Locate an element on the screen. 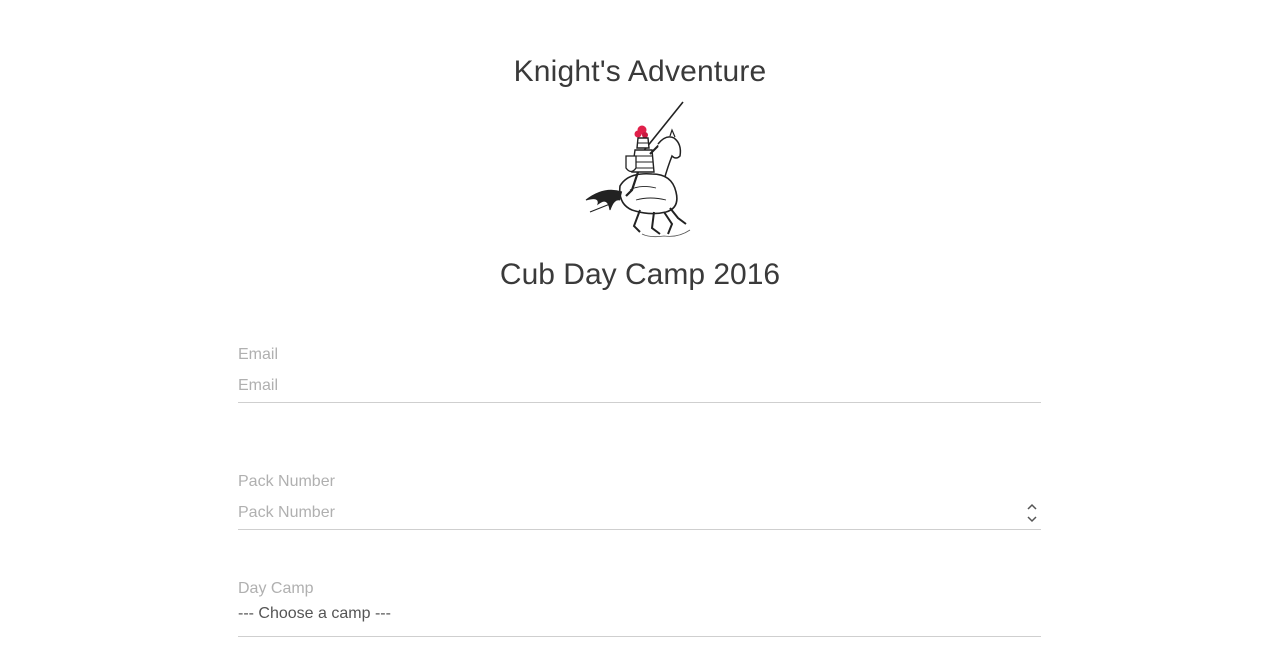  page-title: Knight's Adventure is located at coordinates (640, 71).